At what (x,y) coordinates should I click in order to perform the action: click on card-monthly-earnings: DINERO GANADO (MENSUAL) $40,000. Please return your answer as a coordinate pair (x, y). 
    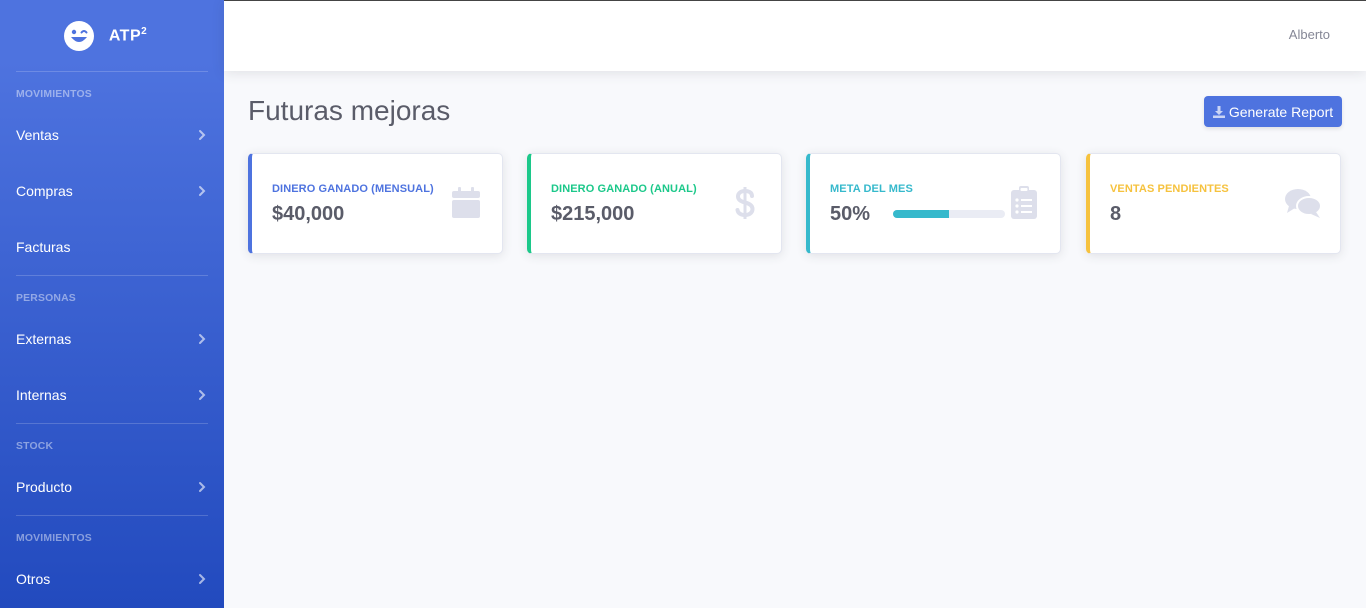
    Looking at the image, I should click on (375, 203).